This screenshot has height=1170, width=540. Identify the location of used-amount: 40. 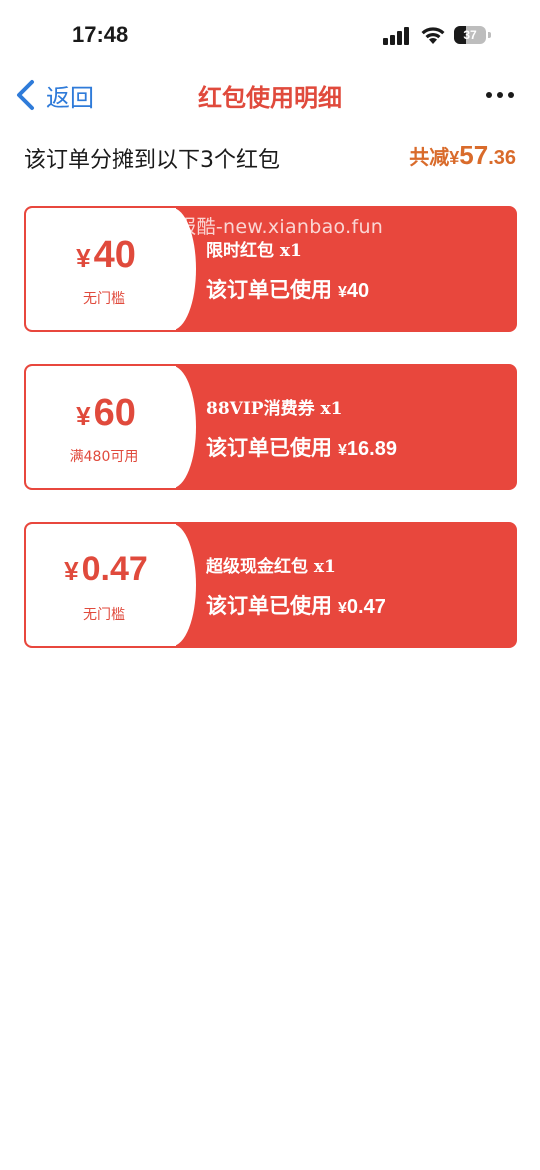
(358, 291).